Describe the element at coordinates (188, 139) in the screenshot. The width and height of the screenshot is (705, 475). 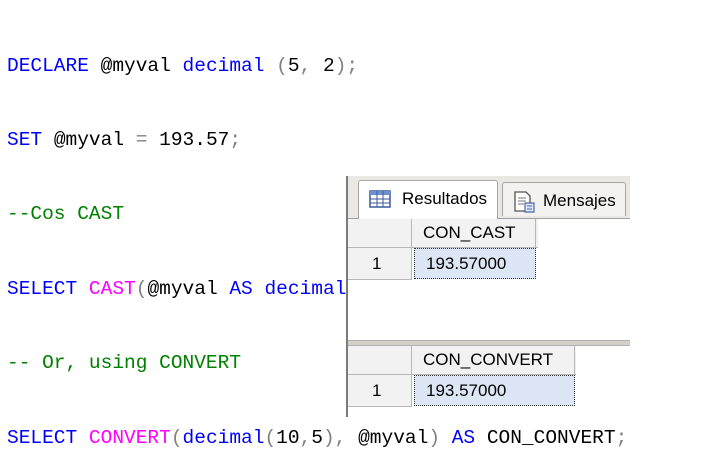
I see `code-token: 193.57` at that location.